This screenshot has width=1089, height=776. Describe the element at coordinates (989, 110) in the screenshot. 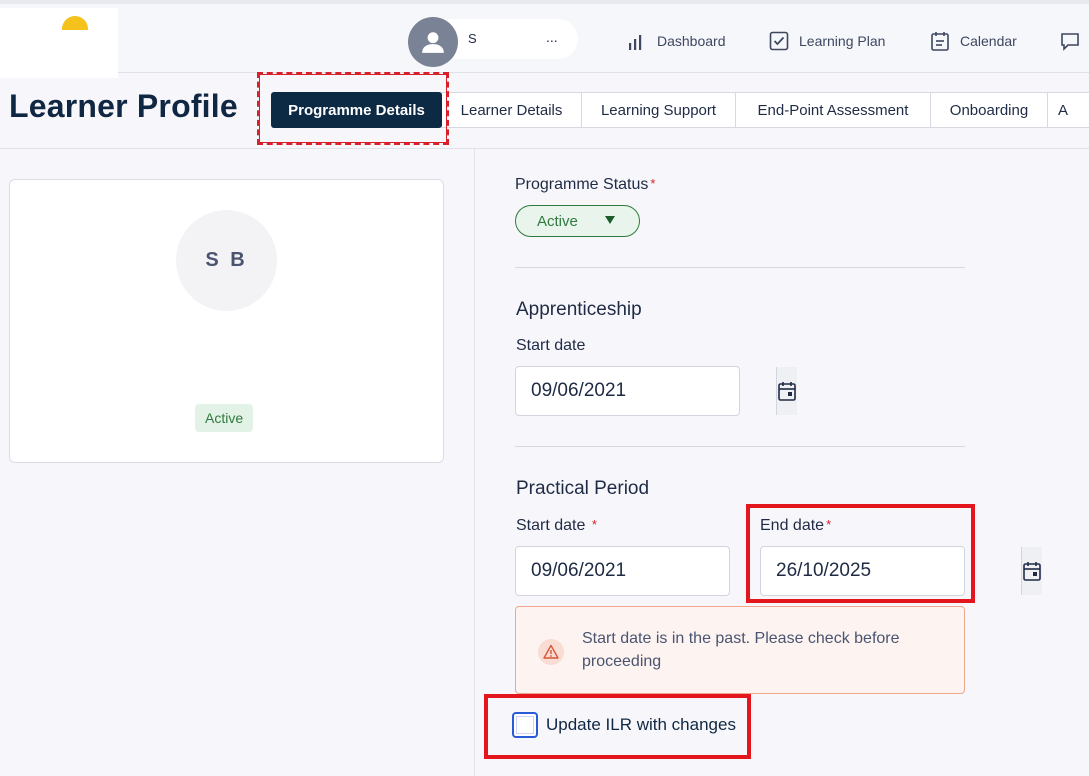

I see `tab-onboarding: Onboarding` at that location.